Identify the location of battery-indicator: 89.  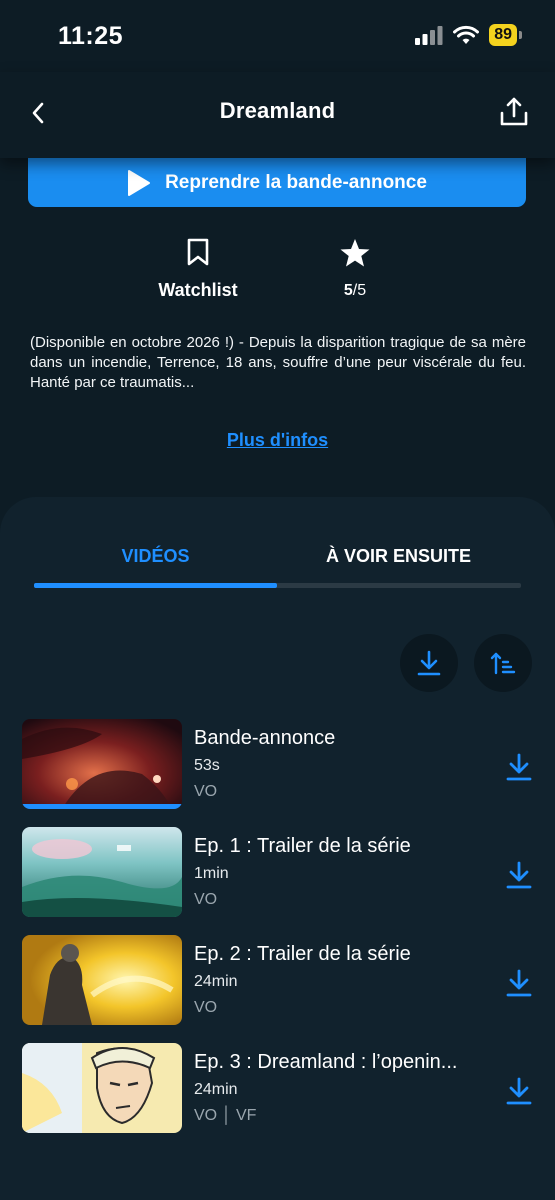
(505, 35).